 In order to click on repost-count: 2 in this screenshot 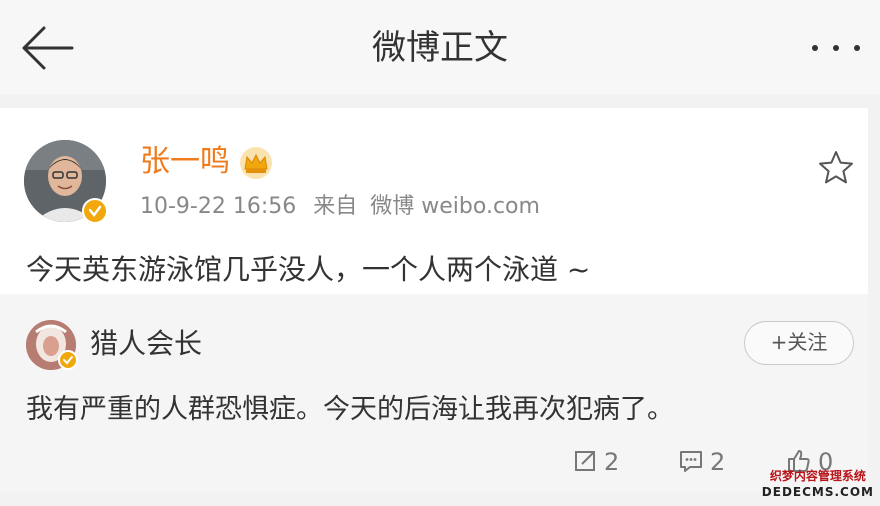, I will do `click(612, 462)`.